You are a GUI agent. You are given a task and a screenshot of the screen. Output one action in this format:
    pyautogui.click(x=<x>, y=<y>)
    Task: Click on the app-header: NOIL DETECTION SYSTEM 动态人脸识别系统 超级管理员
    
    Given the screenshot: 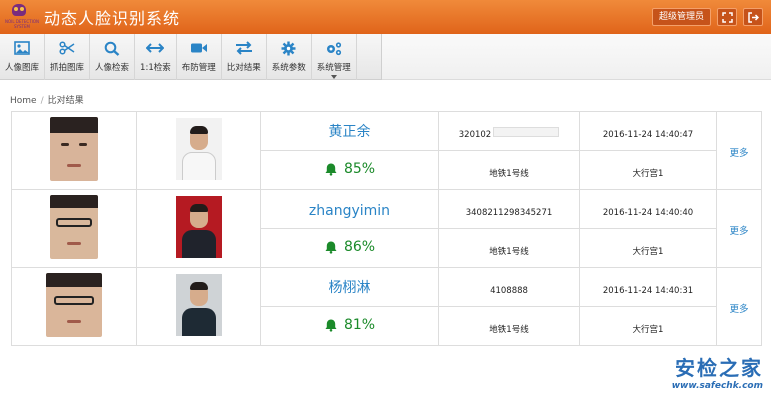 What is the action you would take?
    pyautogui.click(x=385, y=17)
    